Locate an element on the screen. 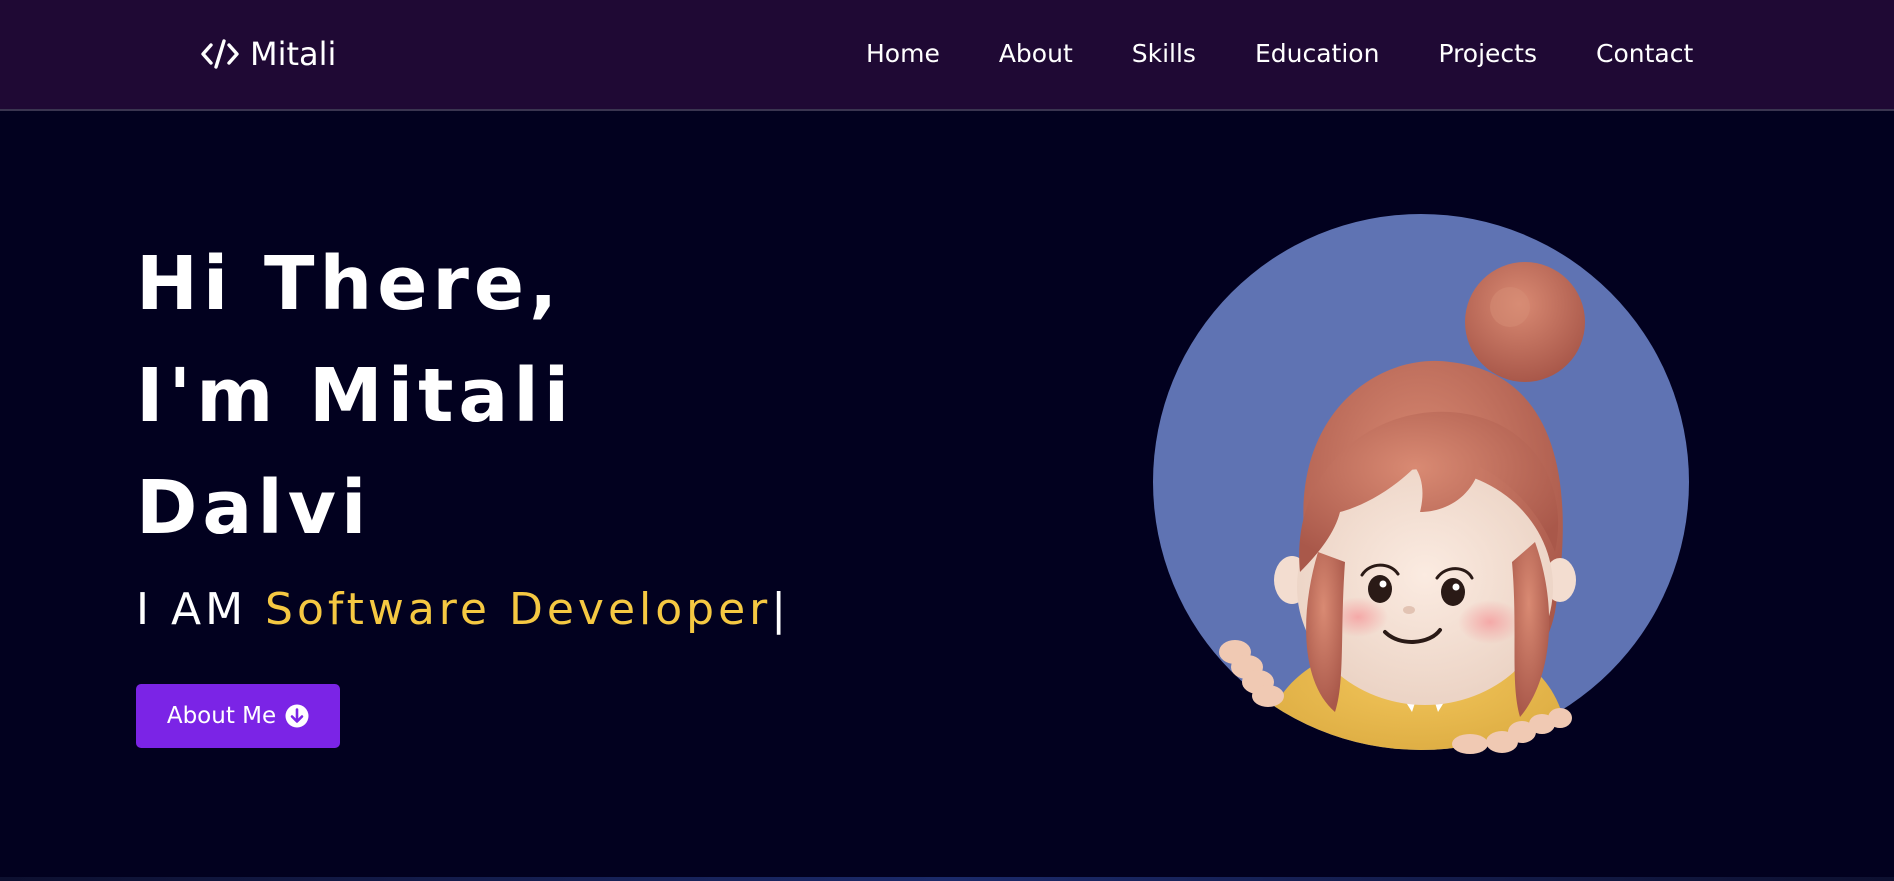  hero-title: Hi There, I'm Mitali Dalvi is located at coordinates (355, 396).